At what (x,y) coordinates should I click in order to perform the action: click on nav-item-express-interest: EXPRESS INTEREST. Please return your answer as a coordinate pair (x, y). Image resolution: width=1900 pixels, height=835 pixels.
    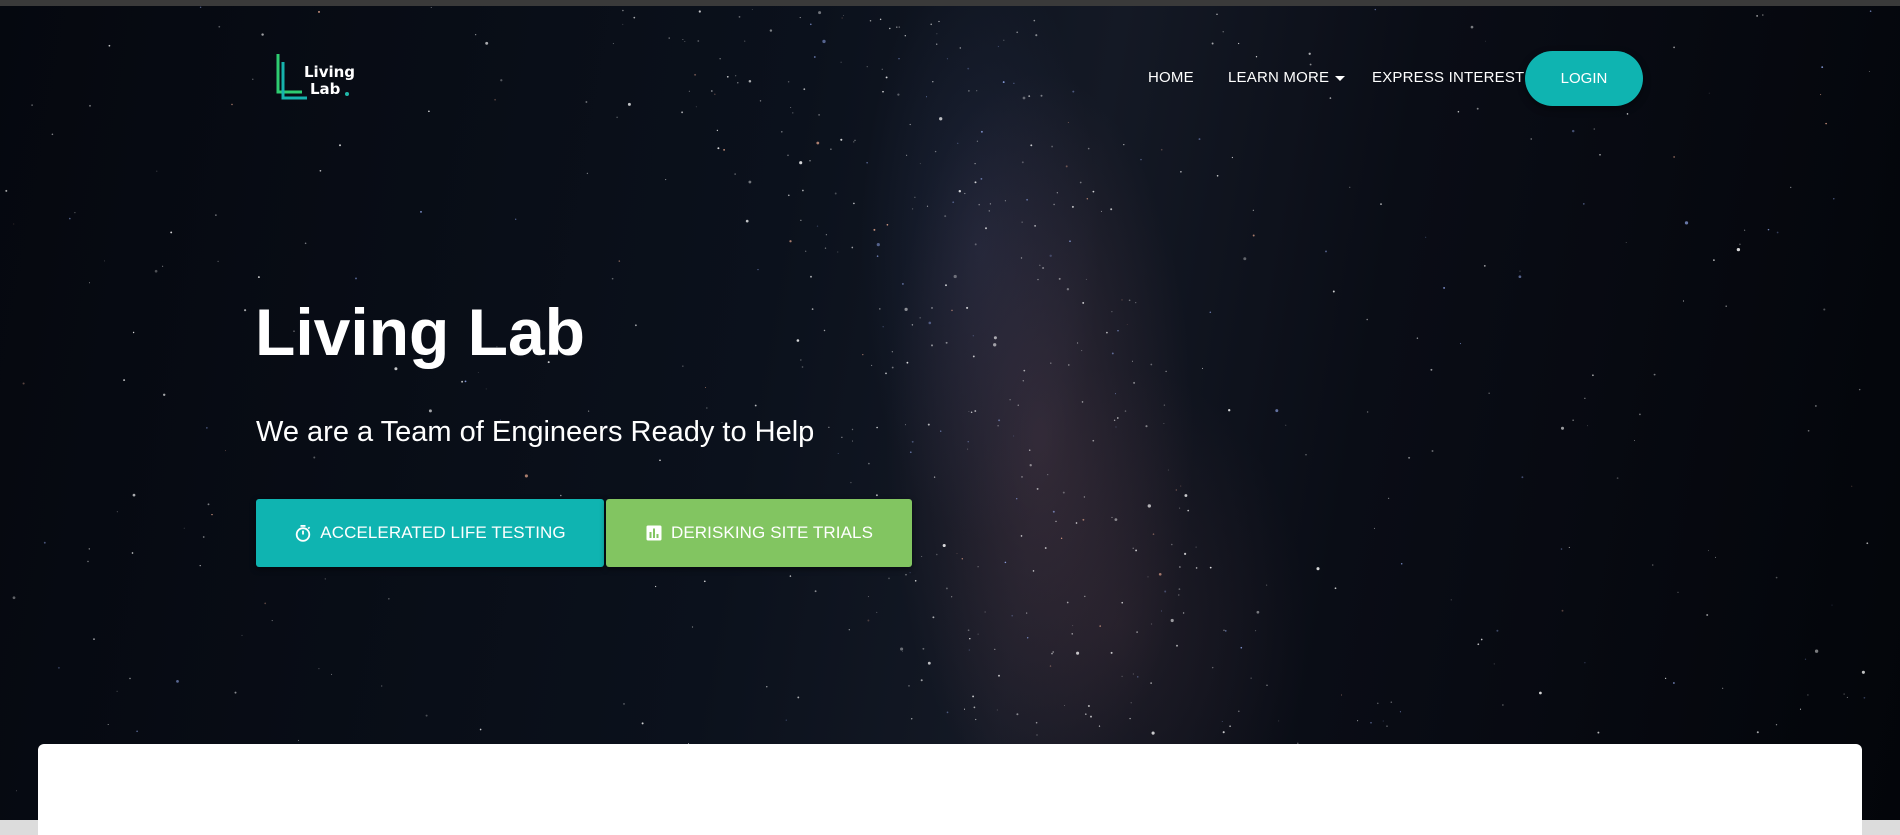
    Looking at the image, I should click on (1448, 77).